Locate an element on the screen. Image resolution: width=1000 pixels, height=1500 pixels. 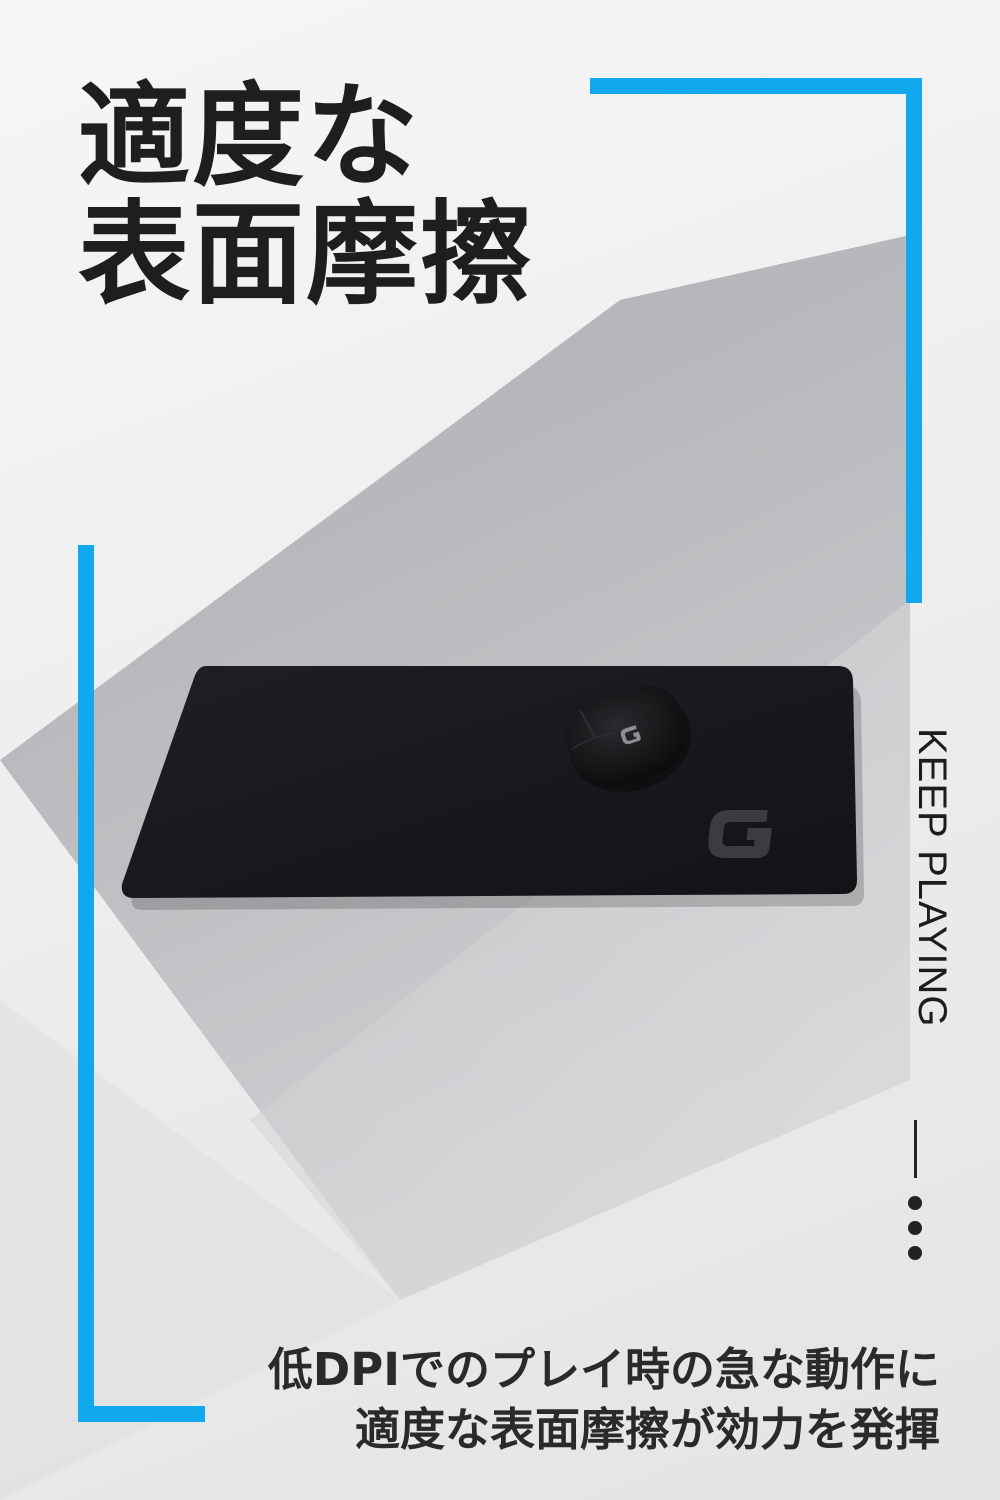
caption-line-1: 低DPIでのプレイ時の急な動作に is located at coordinates (603, 1369).